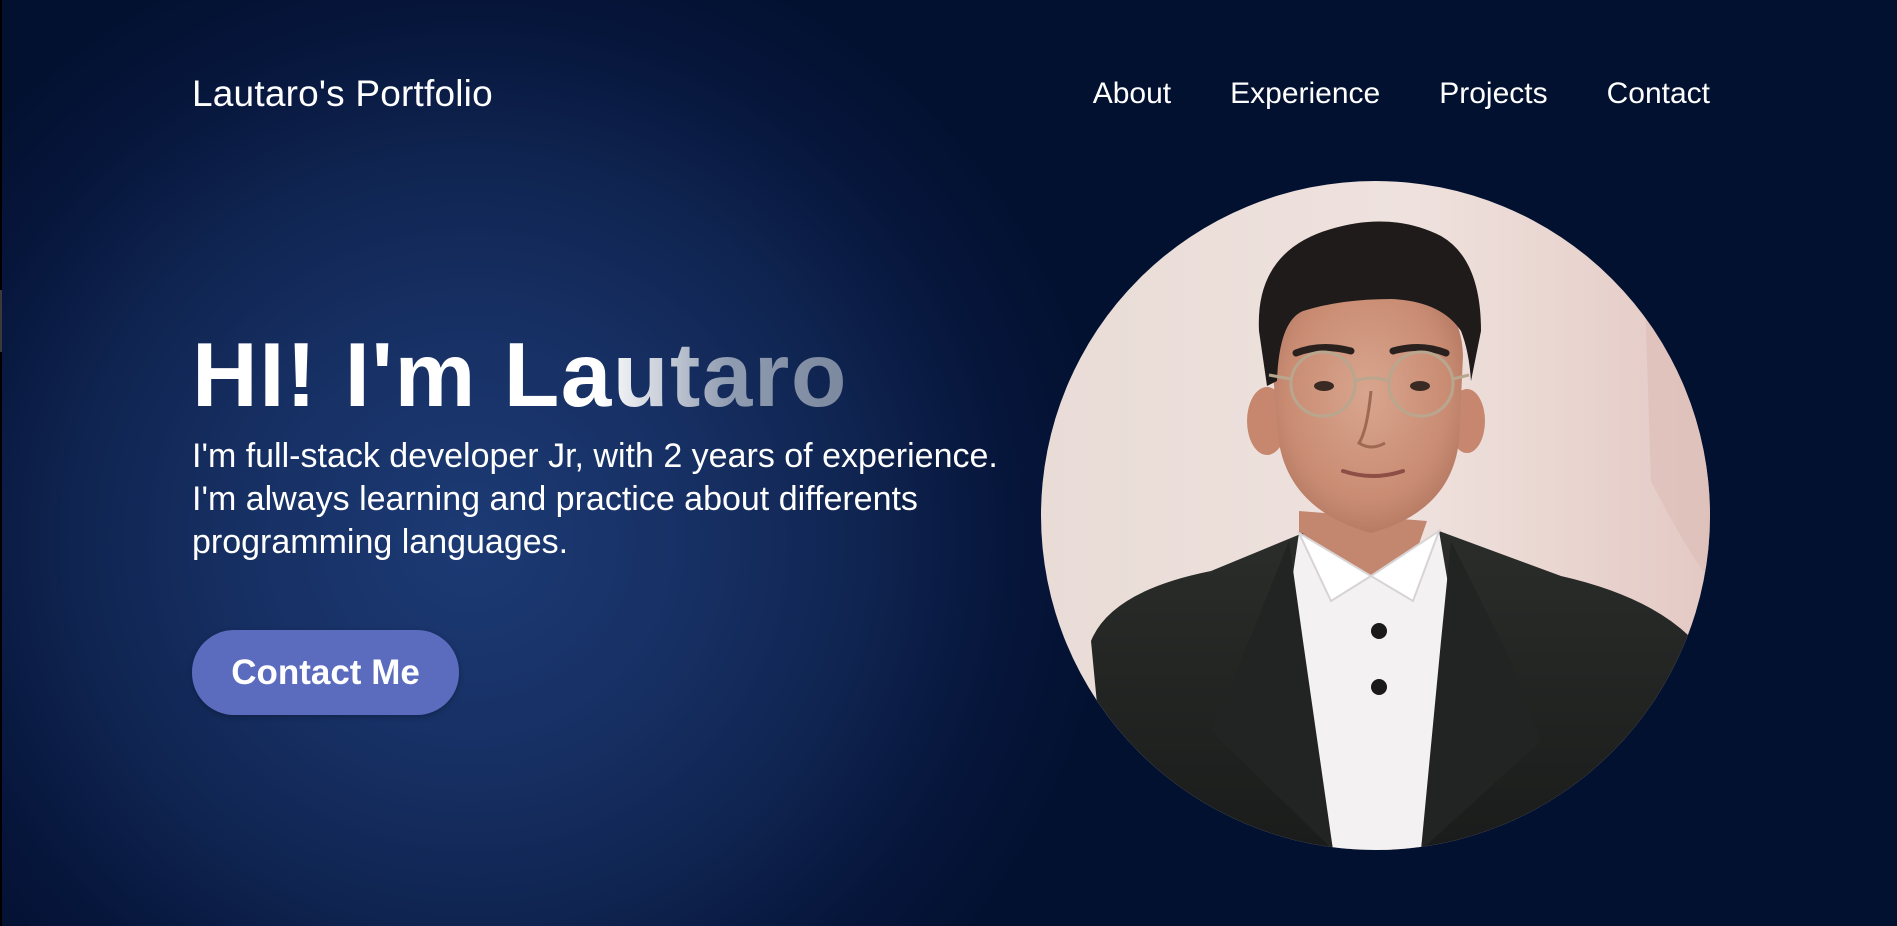 The width and height of the screenshot is (1897, 926). What do you see at coordinates (325, 672) in the screenshot?
I see `contact-me-button: Contact Me` at bounding box center [325, 672].